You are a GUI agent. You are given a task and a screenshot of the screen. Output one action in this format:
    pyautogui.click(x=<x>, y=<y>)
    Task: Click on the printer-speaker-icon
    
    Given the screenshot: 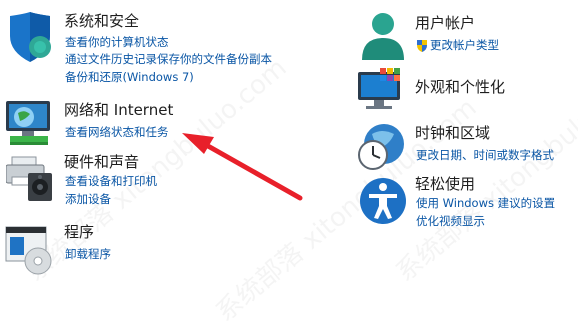 What is the action you would take?
    pyautogui.click(x=29, y=178)
    